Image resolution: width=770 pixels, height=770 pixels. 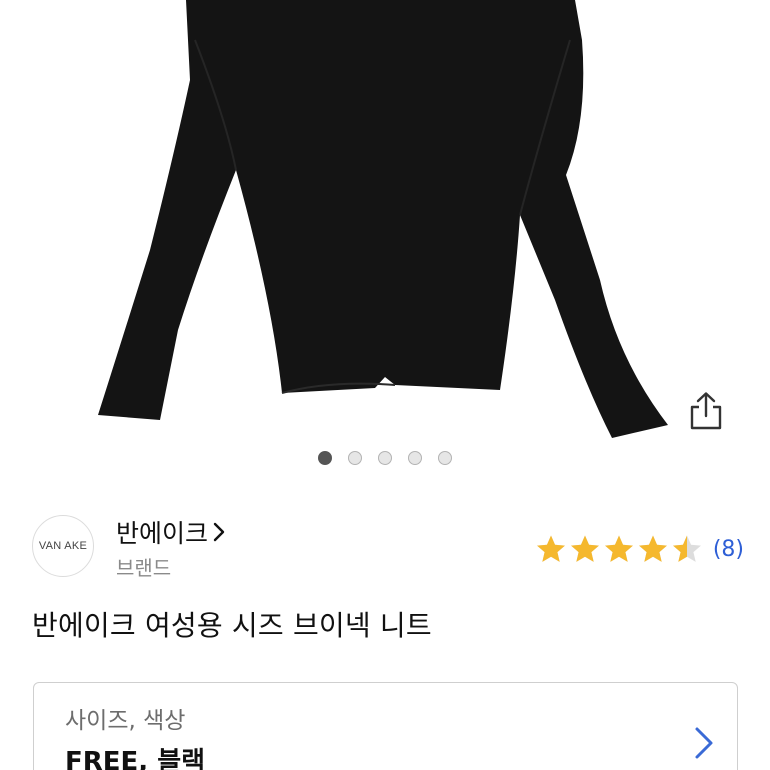 What do you see at coordinates (385, 726) in the screenshot?
I see `option-selector: 사이즈, 색상 FREE, 블랙` at bounding box center [385, 726].